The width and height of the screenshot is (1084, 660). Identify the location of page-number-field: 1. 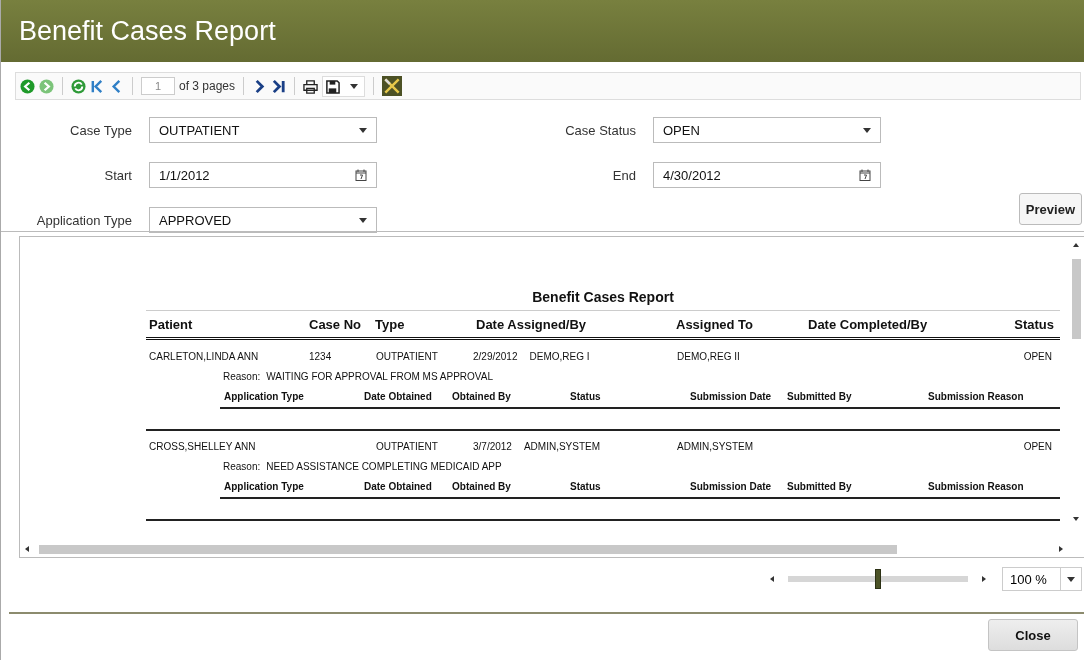
(158, 86).